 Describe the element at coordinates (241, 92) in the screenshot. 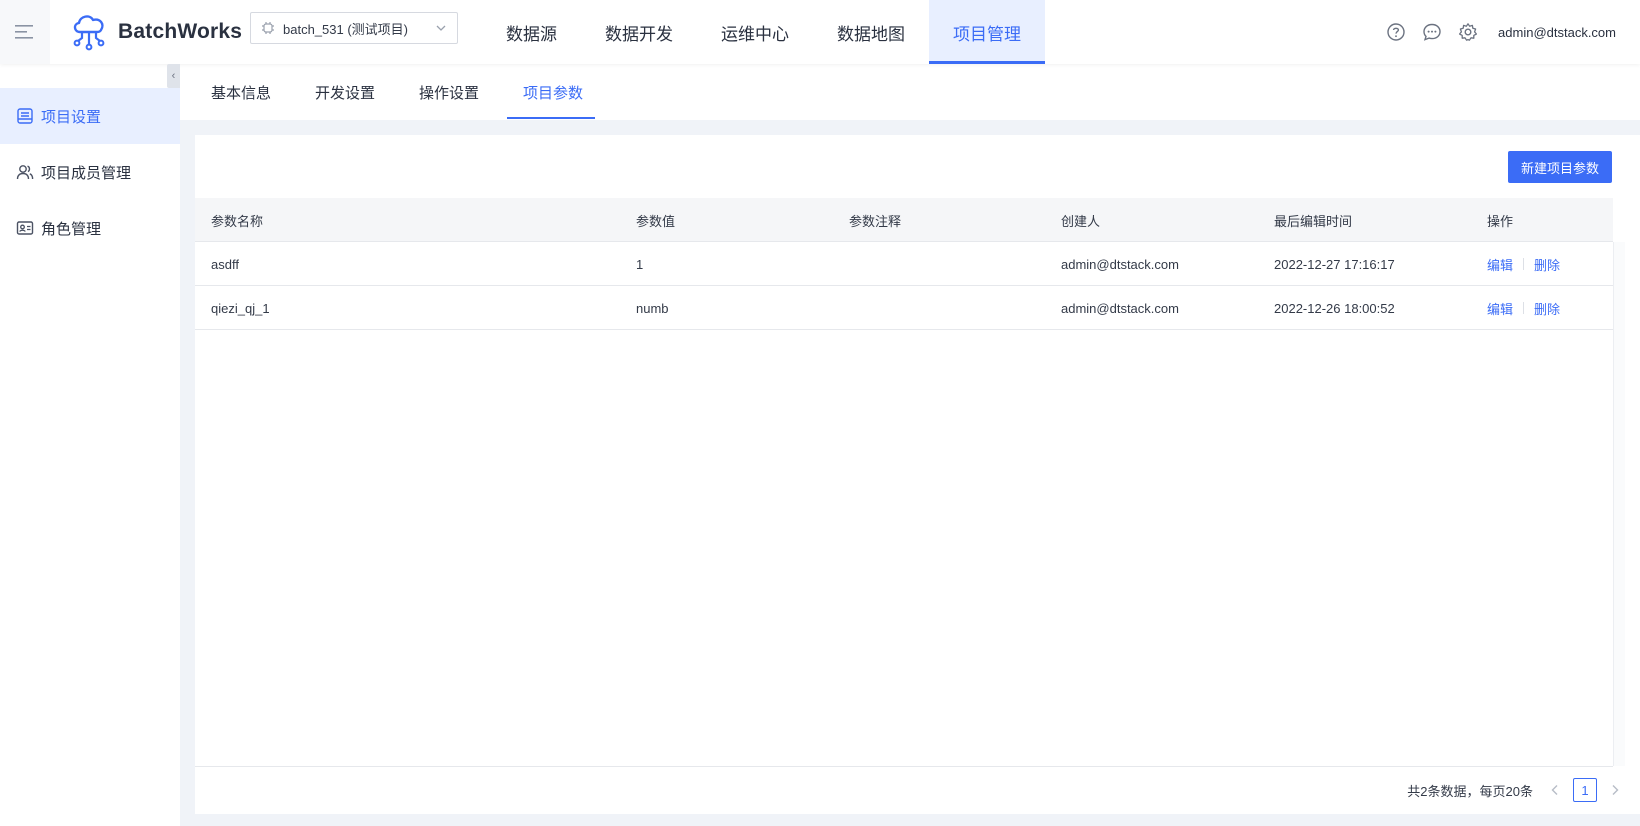

I see `tab-basic-info: 基本信息` at that location.